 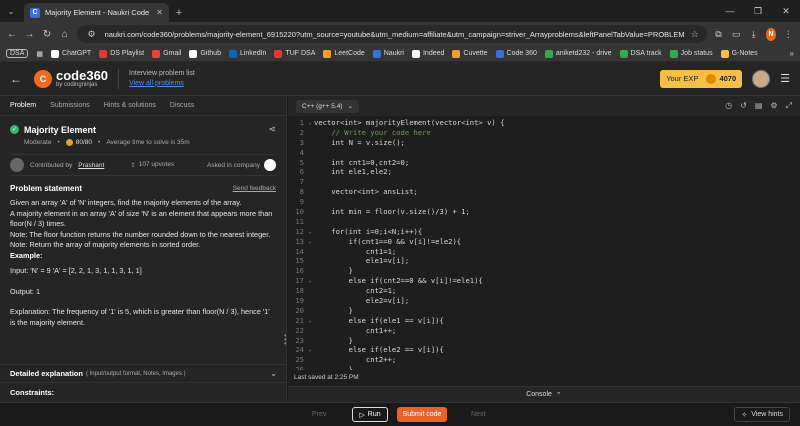 I want to click on dsa-bookmark: DSA, so click(x=17, y=53).